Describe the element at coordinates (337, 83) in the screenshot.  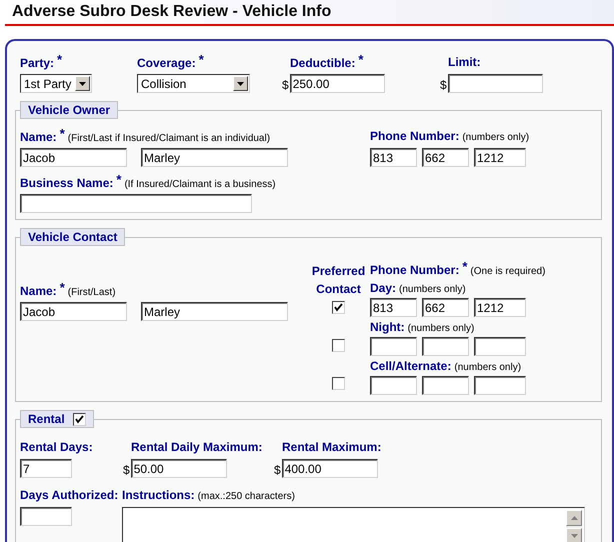
I see `amount-field: 250.00` at that location.